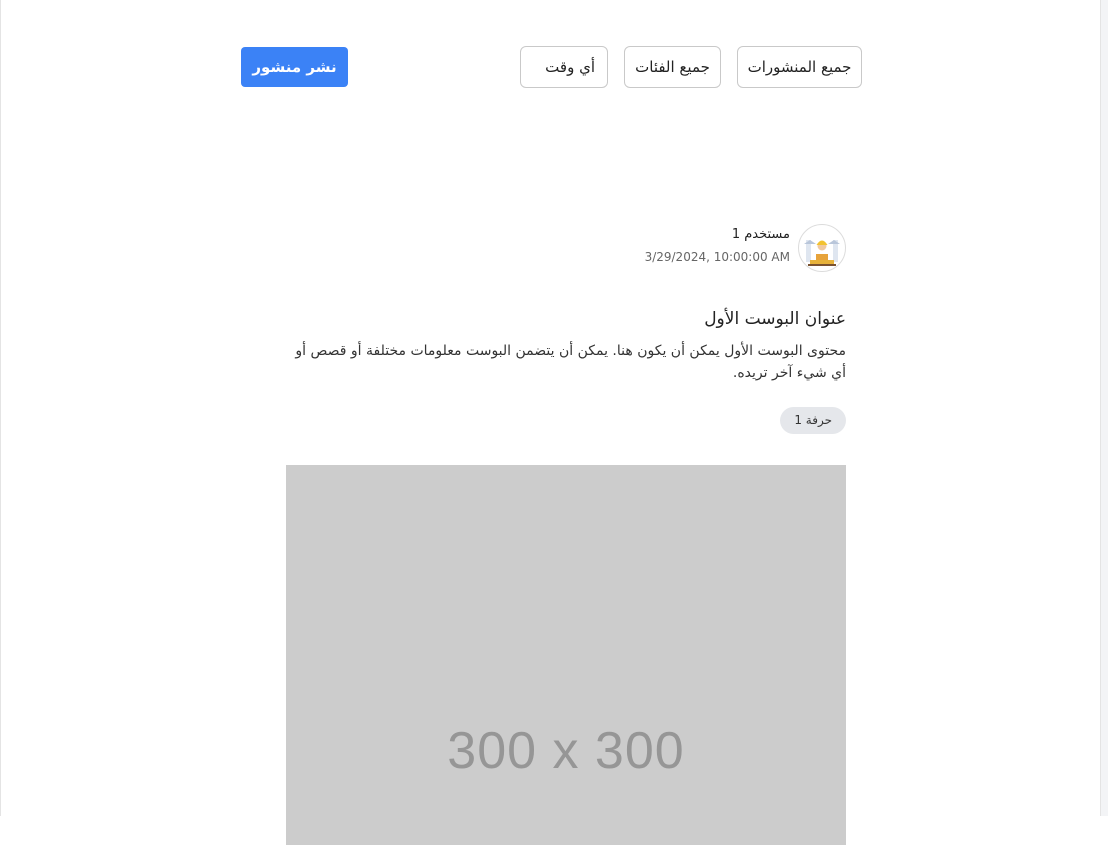 The width and height of the screenshot is (1108, 845). I want to click on author-name: مستخدم 1, so click(717, 235).